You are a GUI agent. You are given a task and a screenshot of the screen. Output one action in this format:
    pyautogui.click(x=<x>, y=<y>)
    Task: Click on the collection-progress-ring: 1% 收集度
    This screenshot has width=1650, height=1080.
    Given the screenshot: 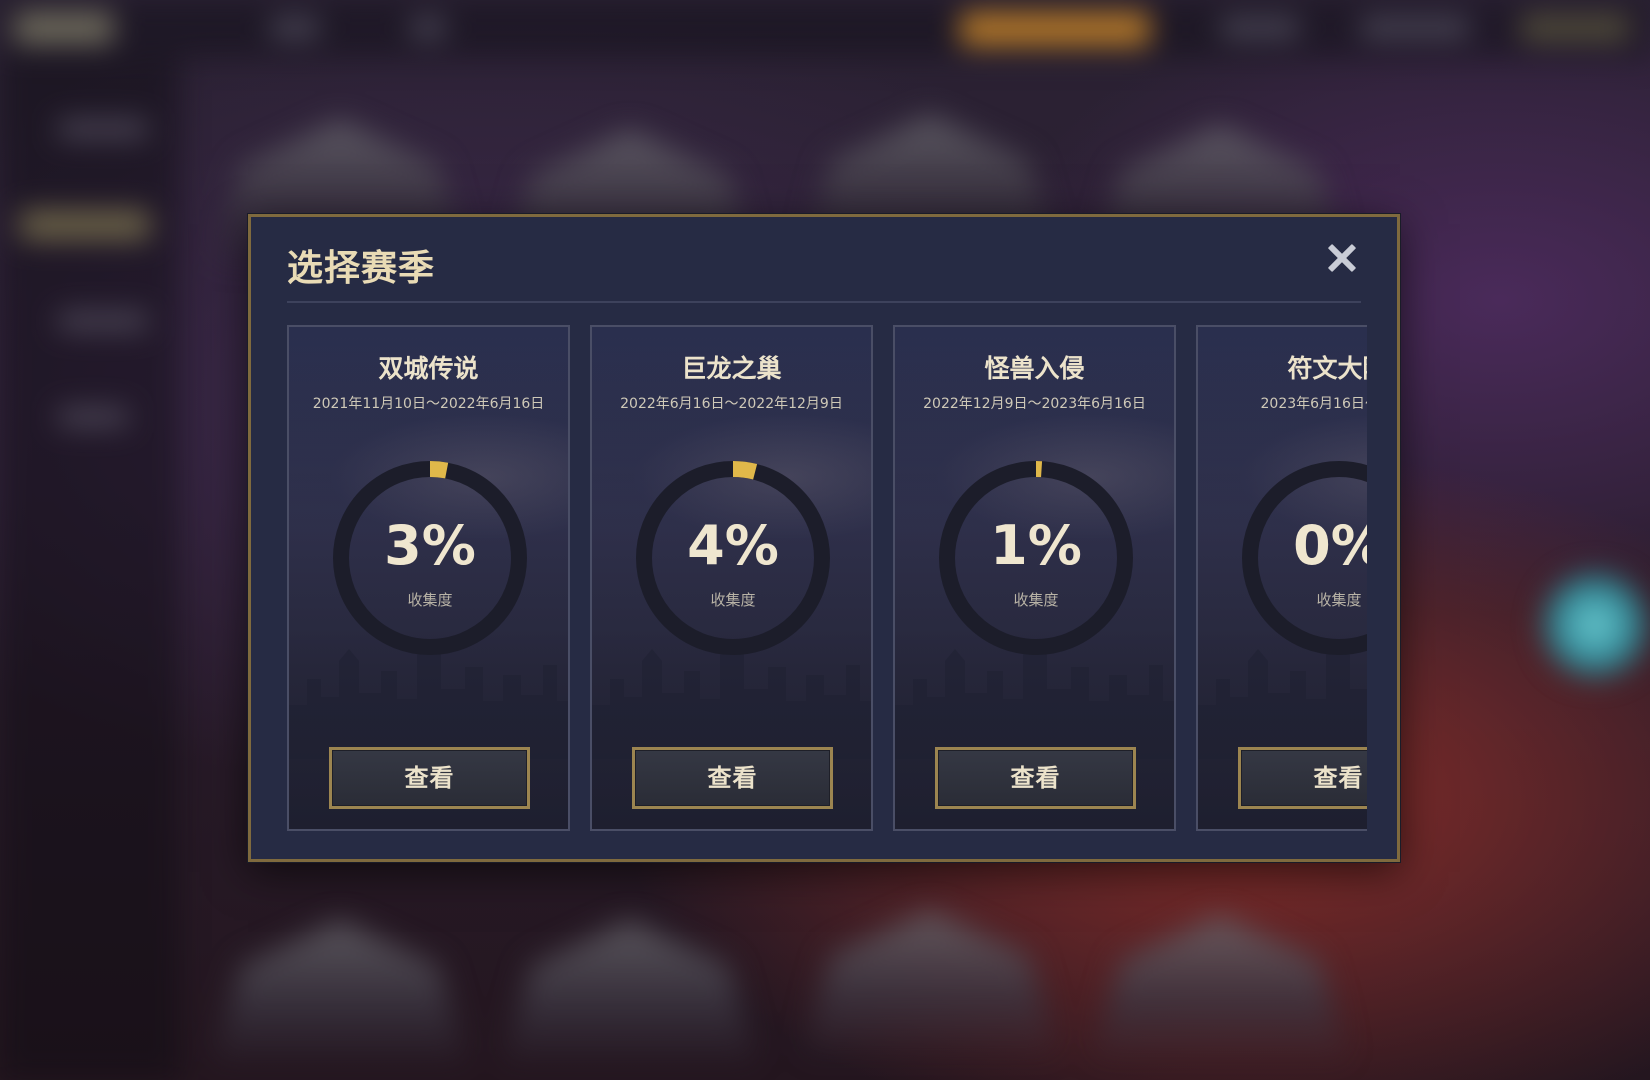 What is the action you would take?
    pyautogui.click(x=1036, y=558)
    